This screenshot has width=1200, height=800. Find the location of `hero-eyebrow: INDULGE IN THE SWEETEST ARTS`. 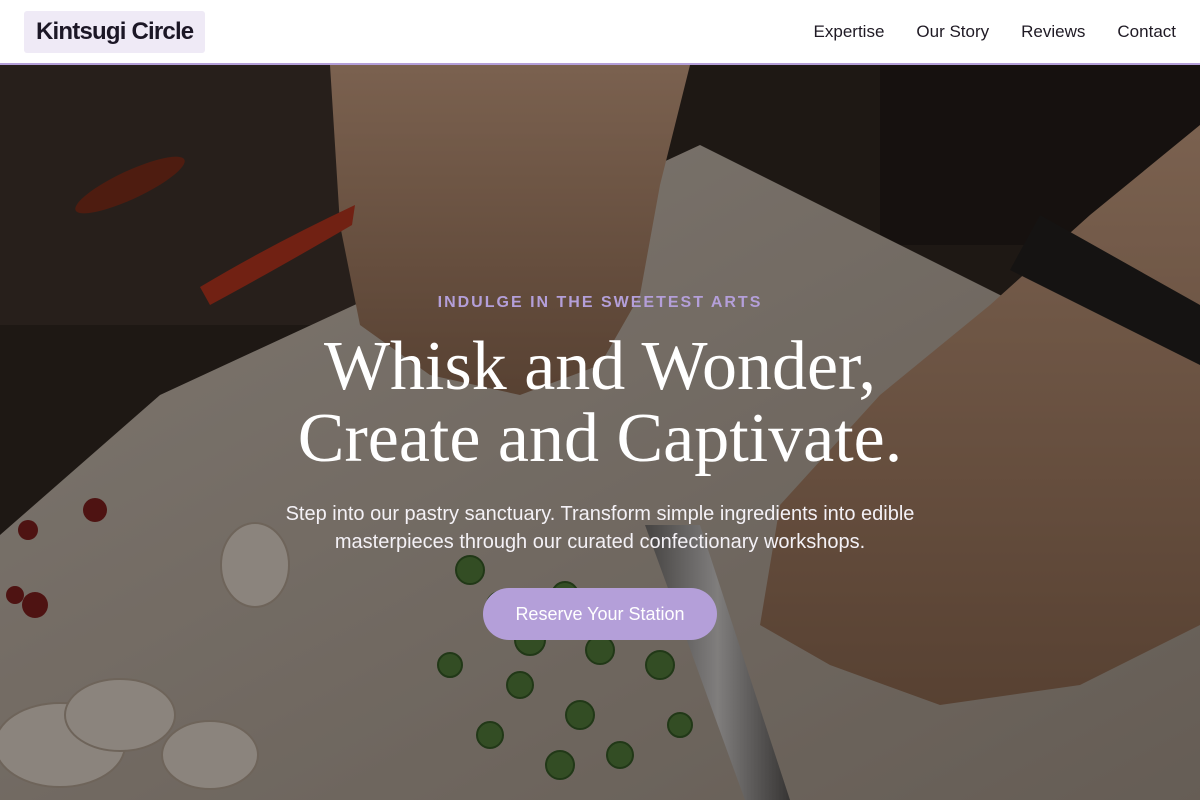

hero-eyebrow: INDULGE IN THE SWEETEST ARTS is located at coordinates (600, 302).